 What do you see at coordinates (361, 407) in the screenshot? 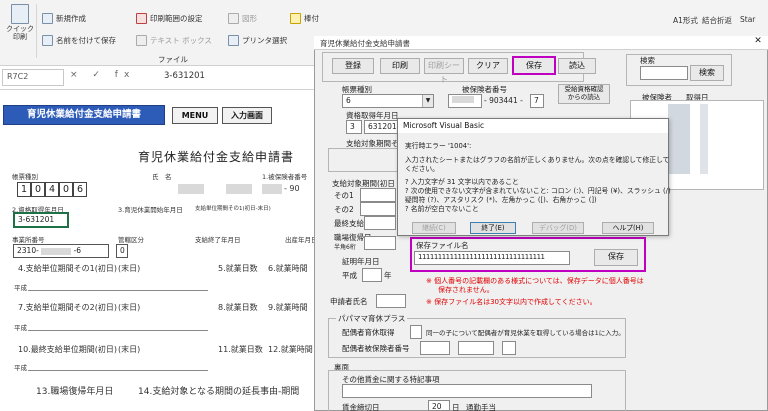
I see `wage-cutoff-label: 賃金締切日` at bounding box center [361, 407].